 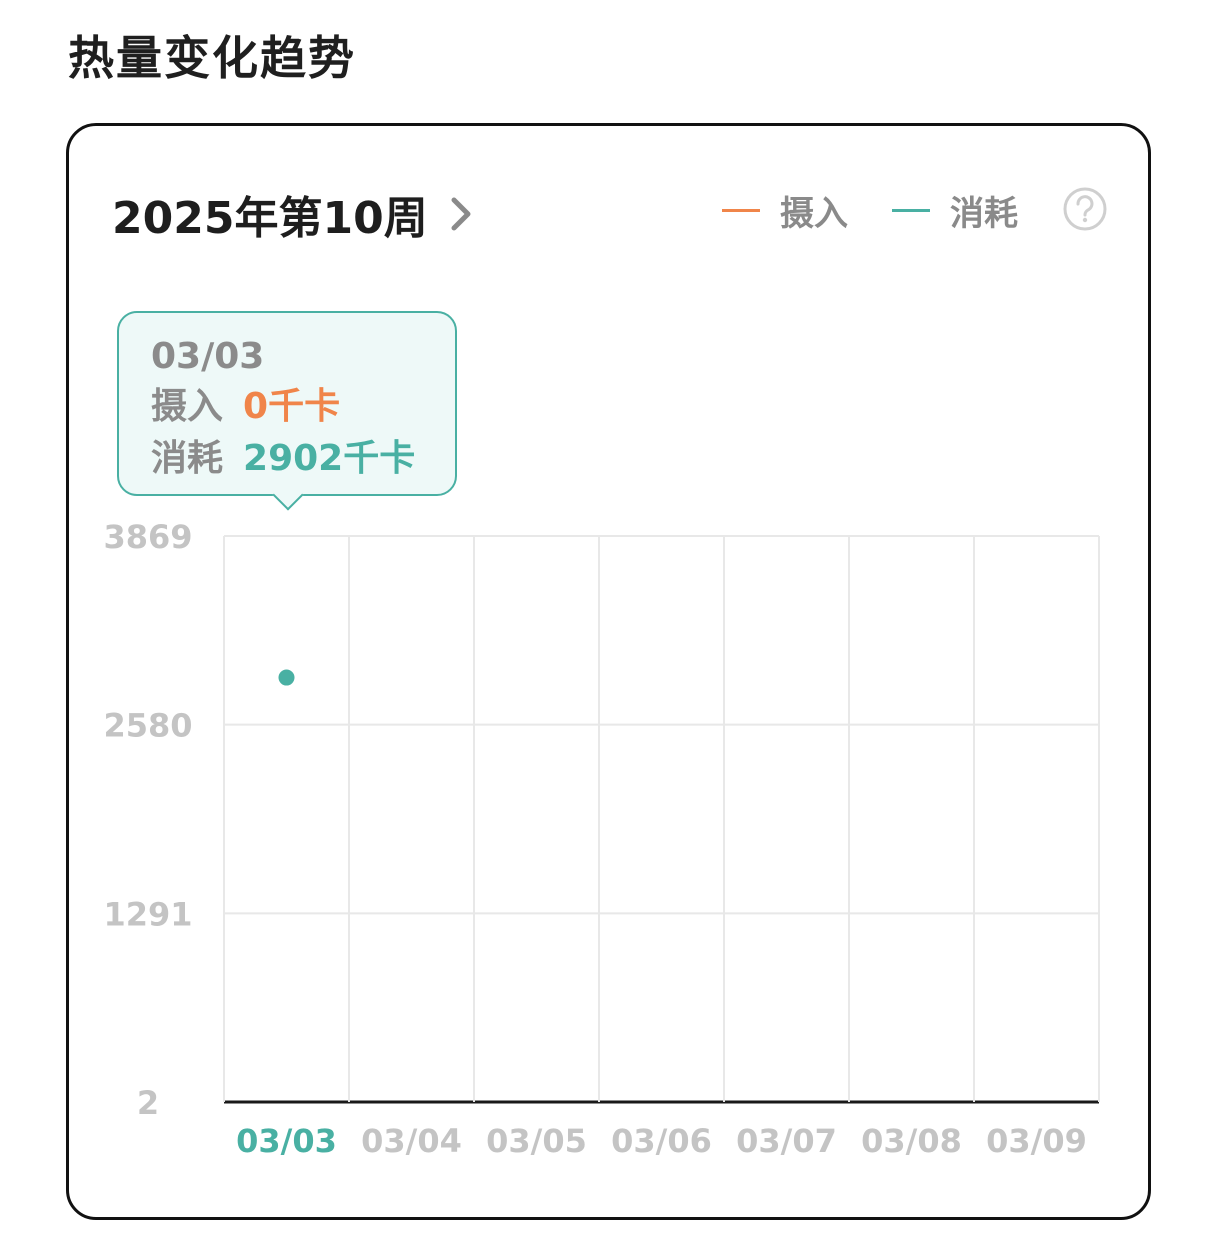 I want to click on data-point, so click(x=286, y=677).